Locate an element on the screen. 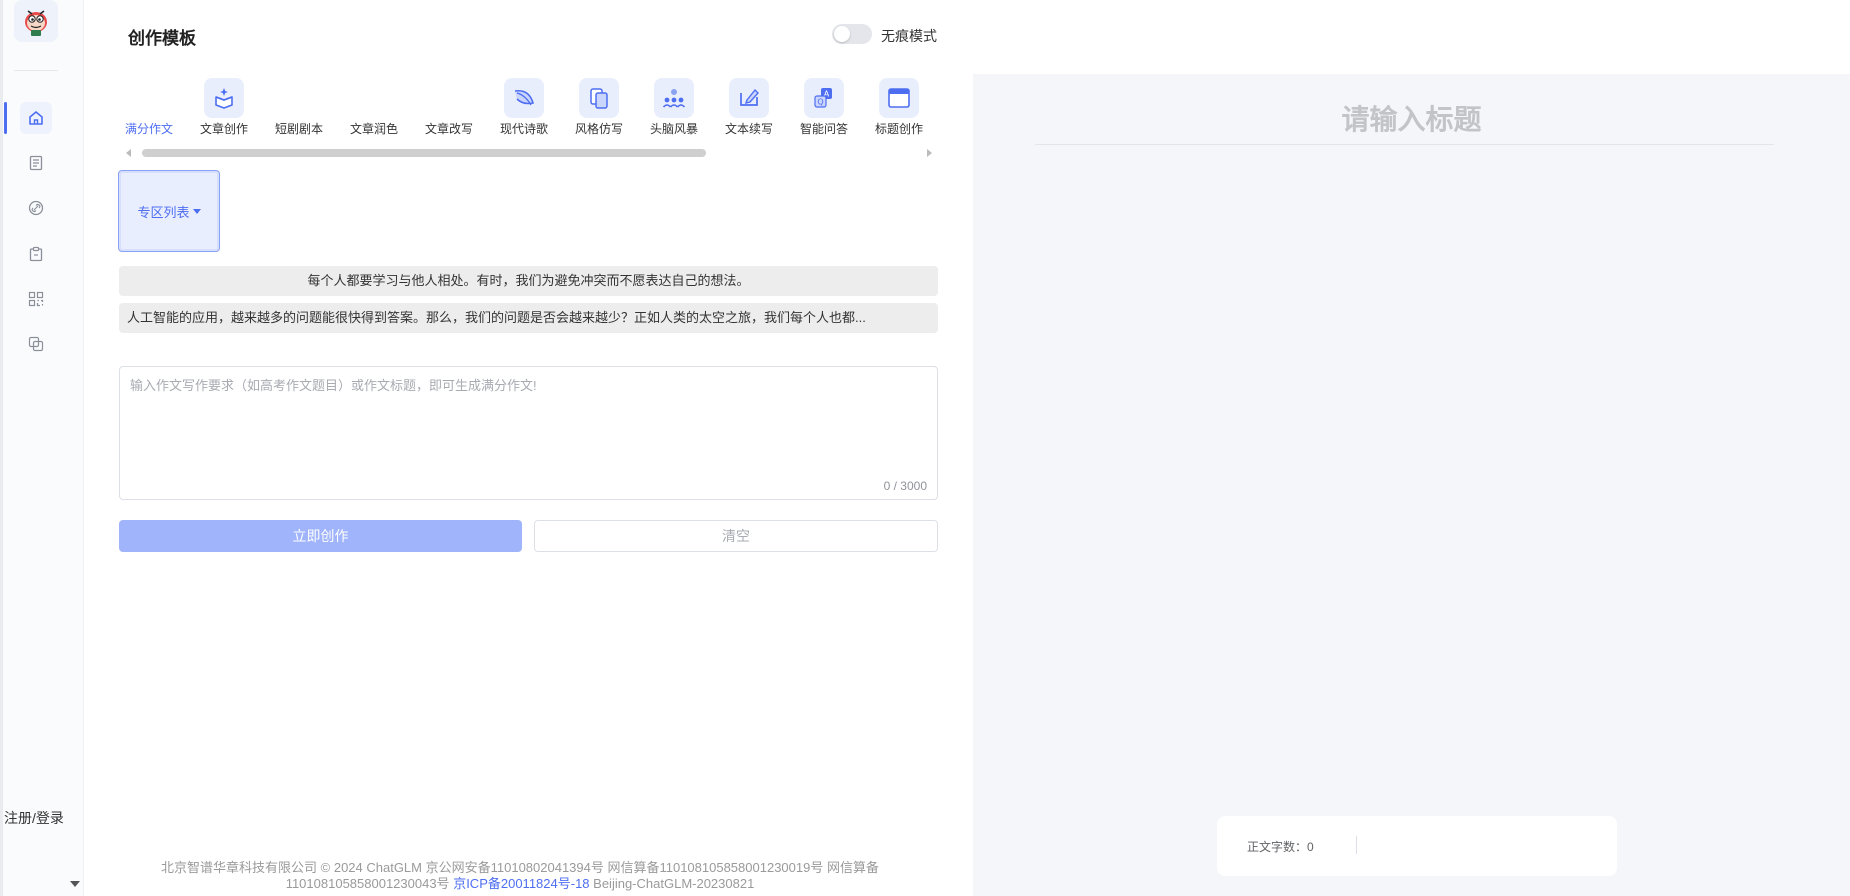  word-count-bar: 正文字数：0 is located at coordinates (1417, 846).